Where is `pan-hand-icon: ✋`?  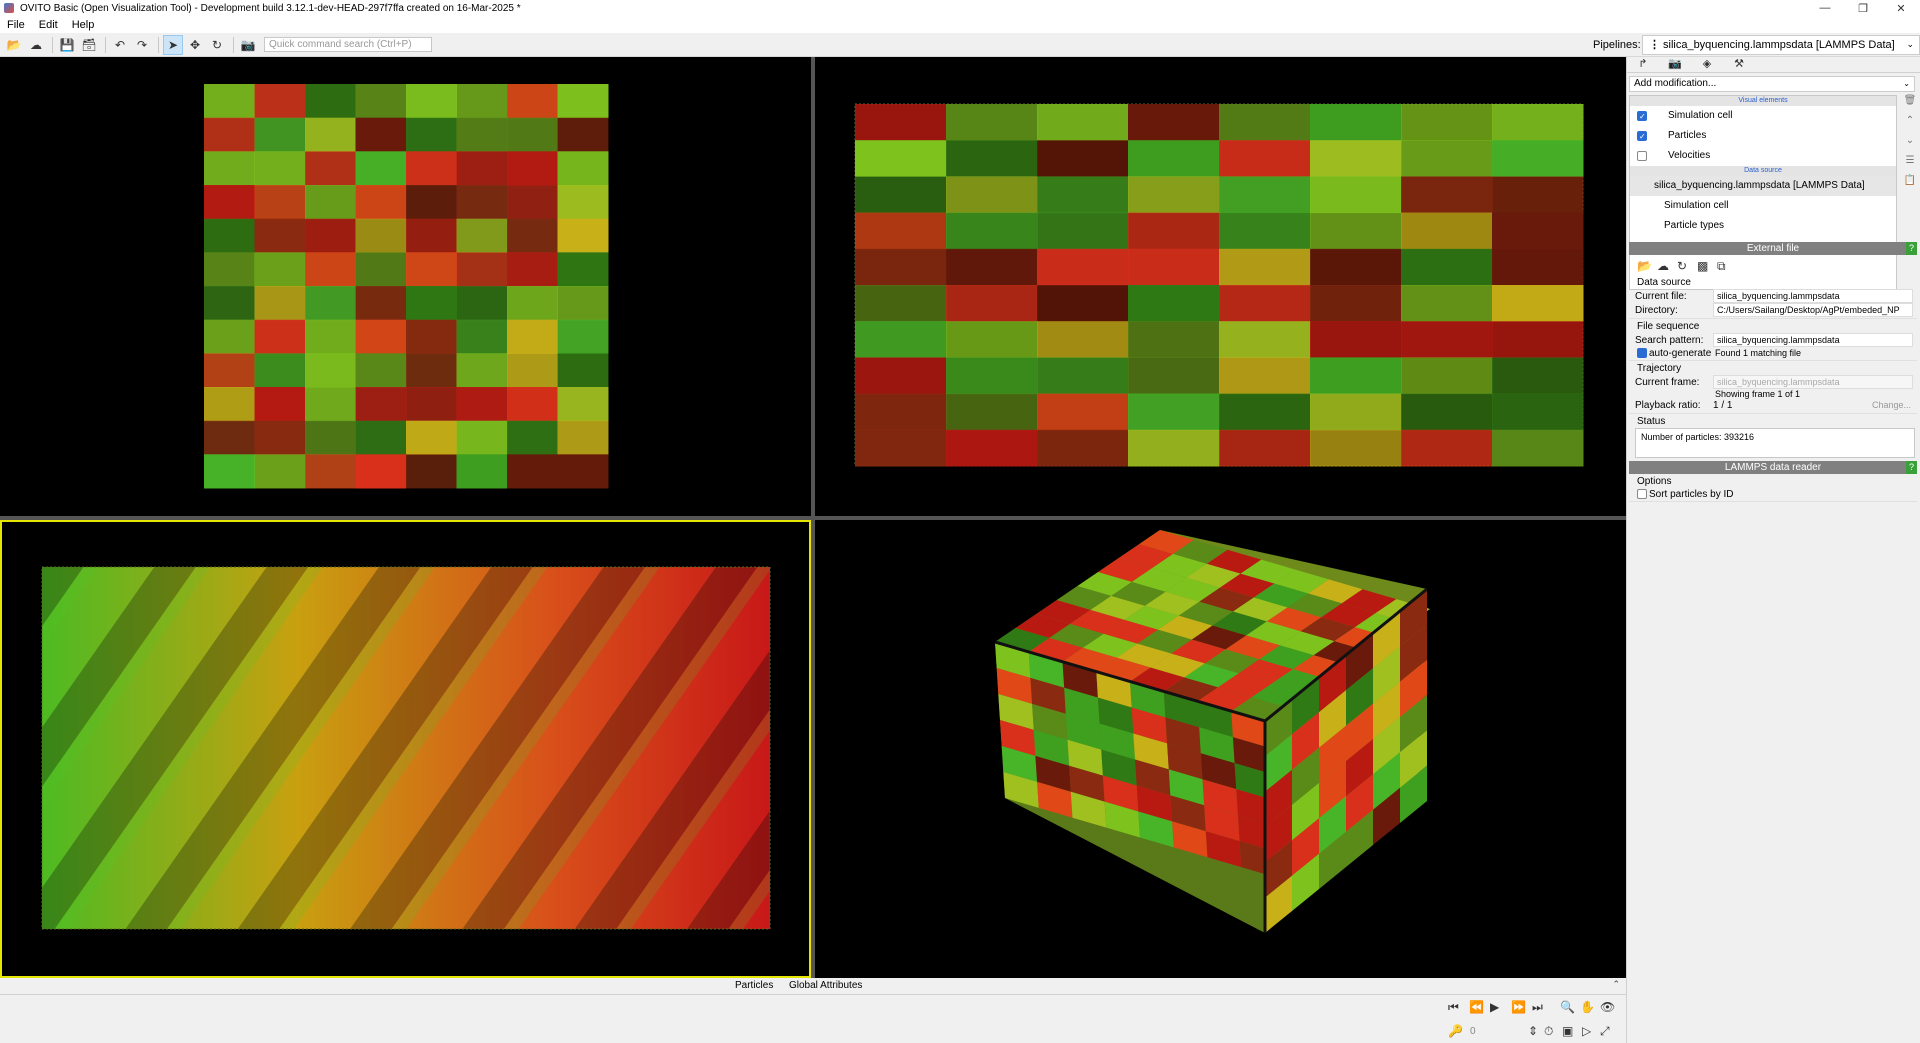
pan-hand-icon: ✋ is located at coordinates (1587, 1007).